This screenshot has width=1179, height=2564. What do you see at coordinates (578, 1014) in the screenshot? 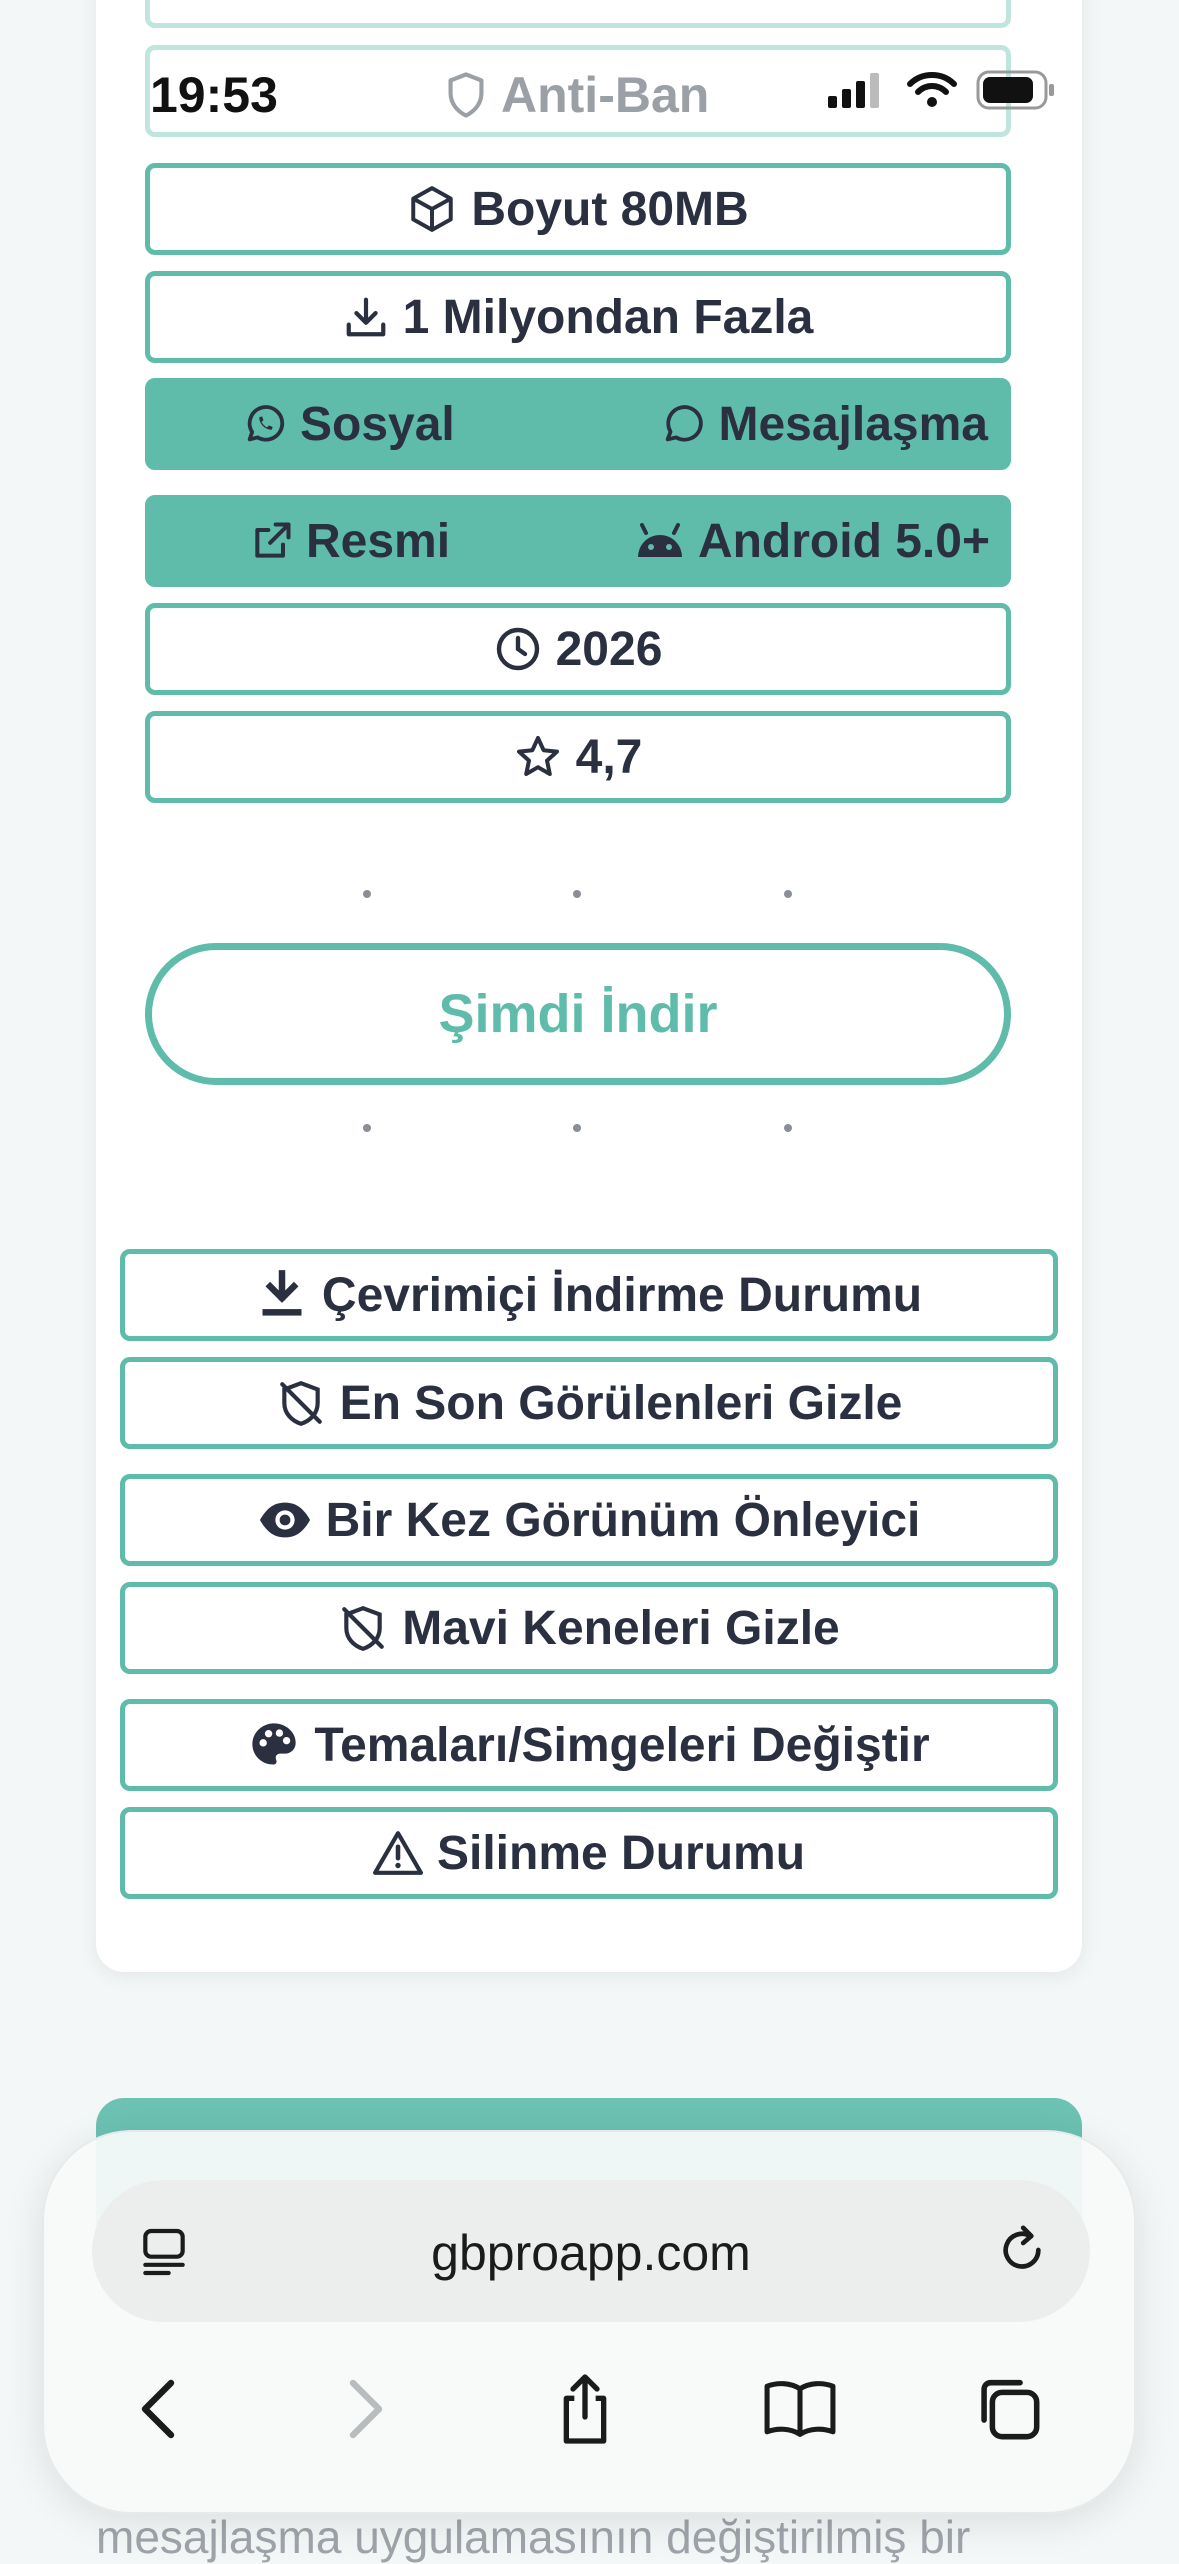
I see `download-now-button: Şimdi İndir` at bounding box center [578, 1014].